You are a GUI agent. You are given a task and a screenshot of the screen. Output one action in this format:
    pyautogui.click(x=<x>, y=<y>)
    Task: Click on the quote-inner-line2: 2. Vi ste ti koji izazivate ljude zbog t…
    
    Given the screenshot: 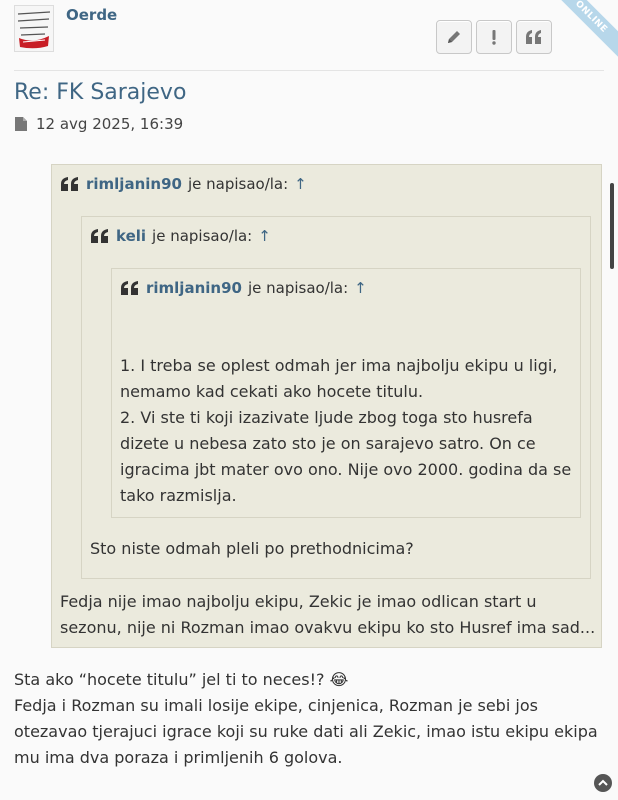 What is the action you would take?
    pyautogui.click(x=346, y=456)
    